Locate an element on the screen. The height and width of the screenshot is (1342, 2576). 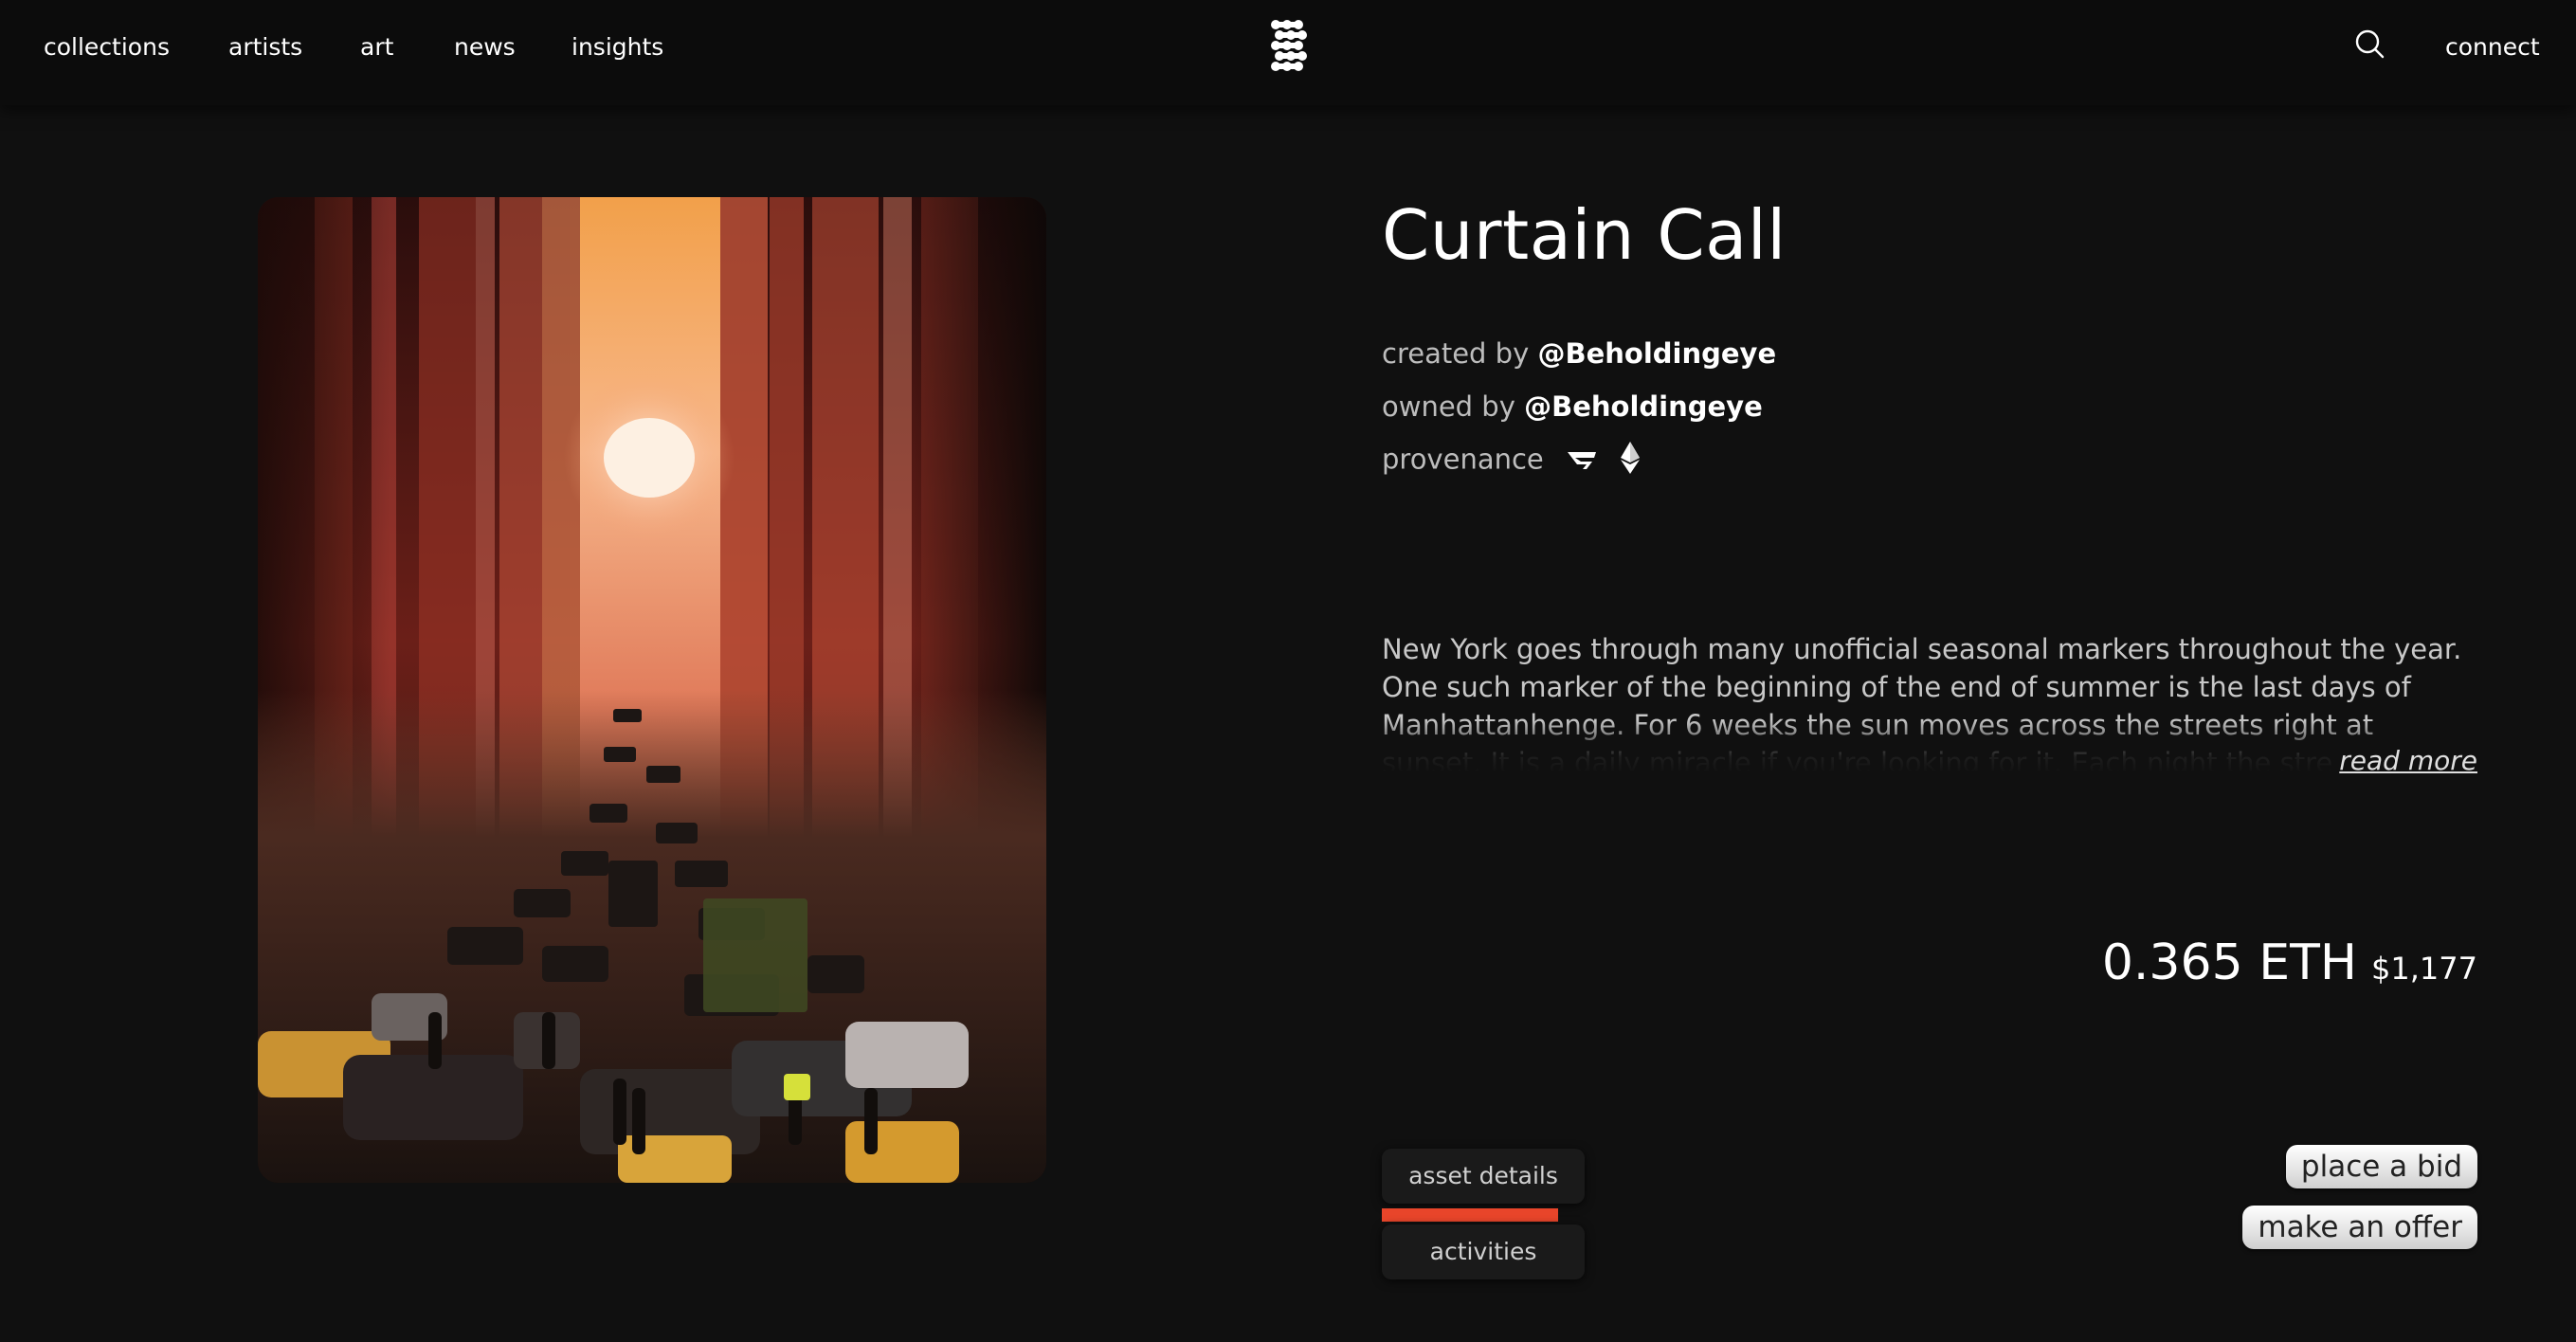
price-usd: $1,177 is located at coordinates (2424, 969).